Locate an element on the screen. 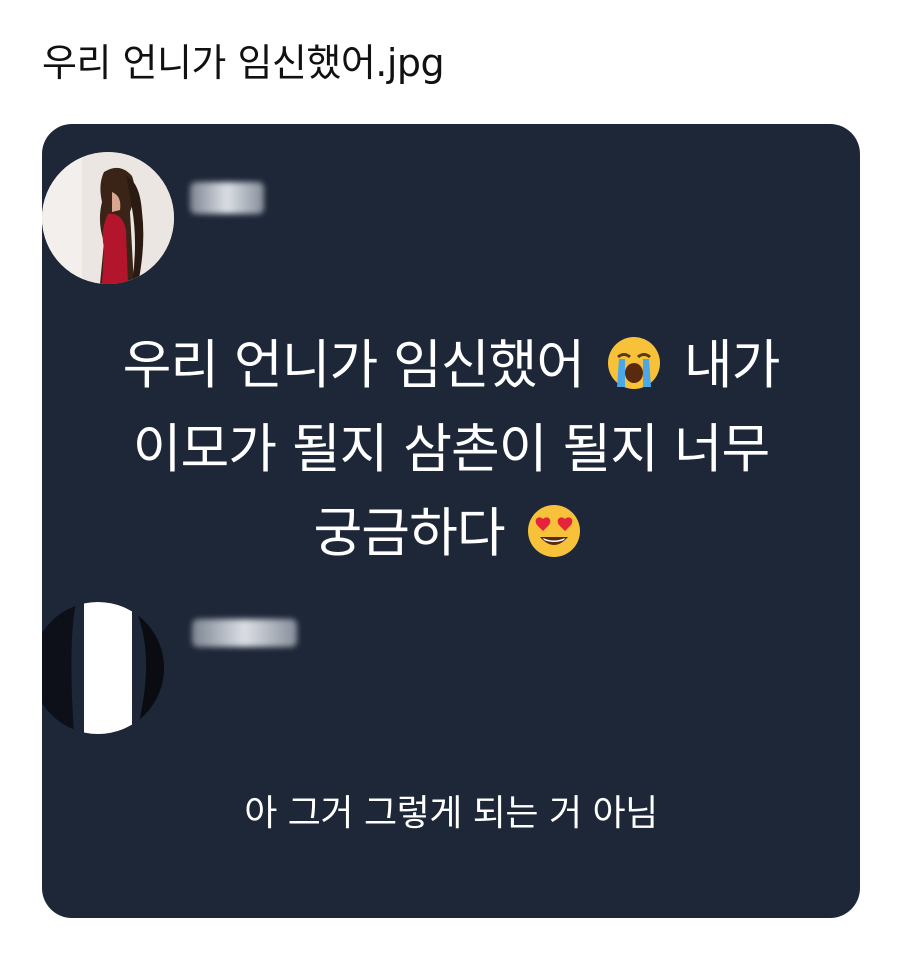 The width and height of the screenshot is (900, 958). reply-text: 아 그거 그렇게 되는 거 아님 is located at coordinates (451, 813).